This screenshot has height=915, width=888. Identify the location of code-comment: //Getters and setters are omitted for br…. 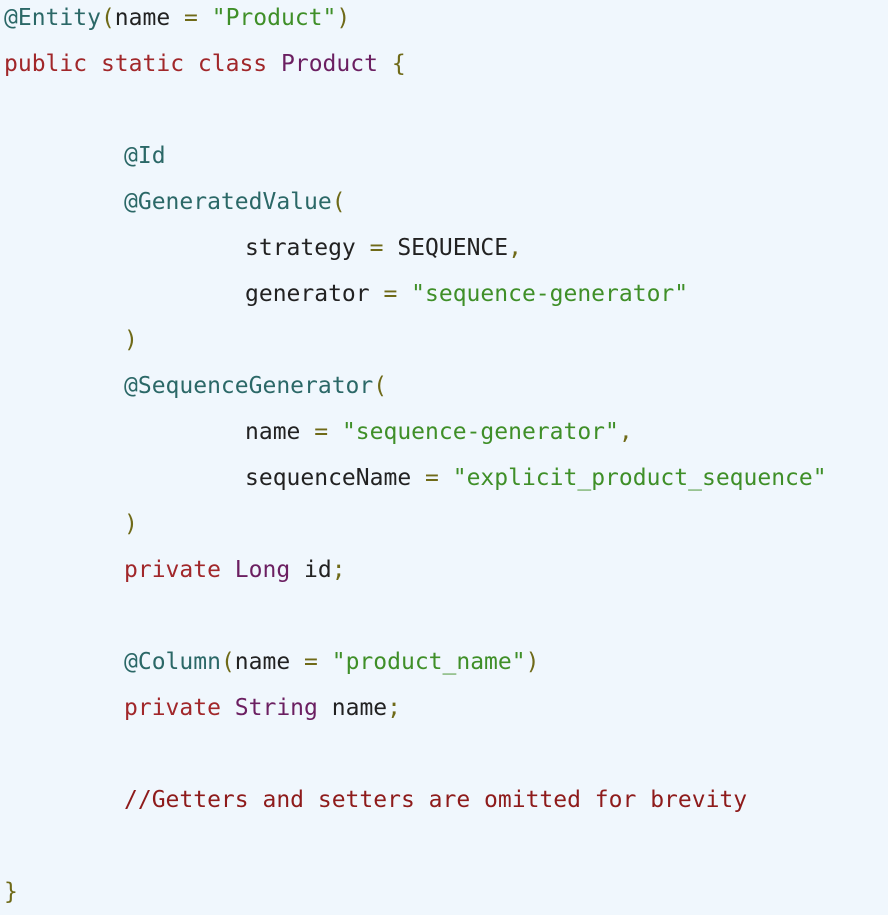
(436, 800).